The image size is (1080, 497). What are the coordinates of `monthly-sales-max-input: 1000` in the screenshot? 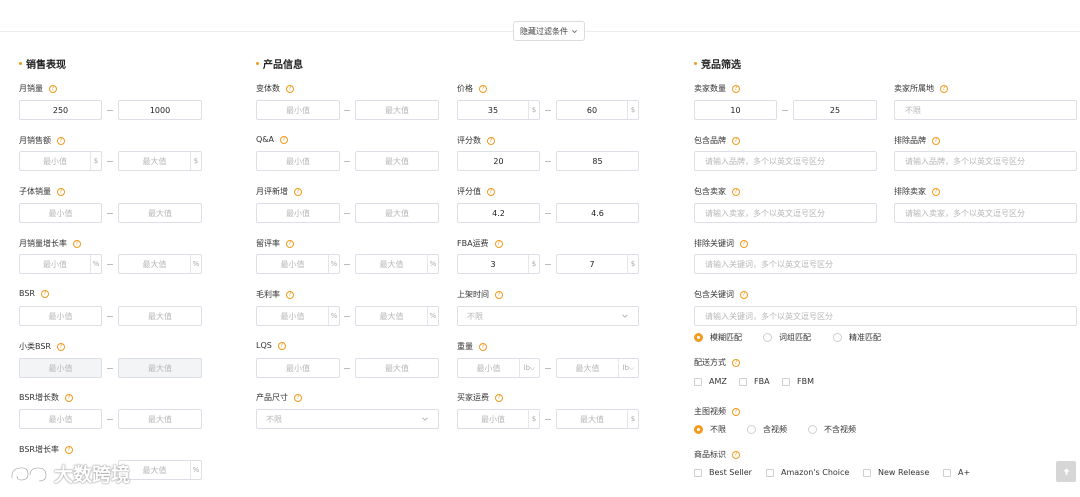 It's located at (160, 110).